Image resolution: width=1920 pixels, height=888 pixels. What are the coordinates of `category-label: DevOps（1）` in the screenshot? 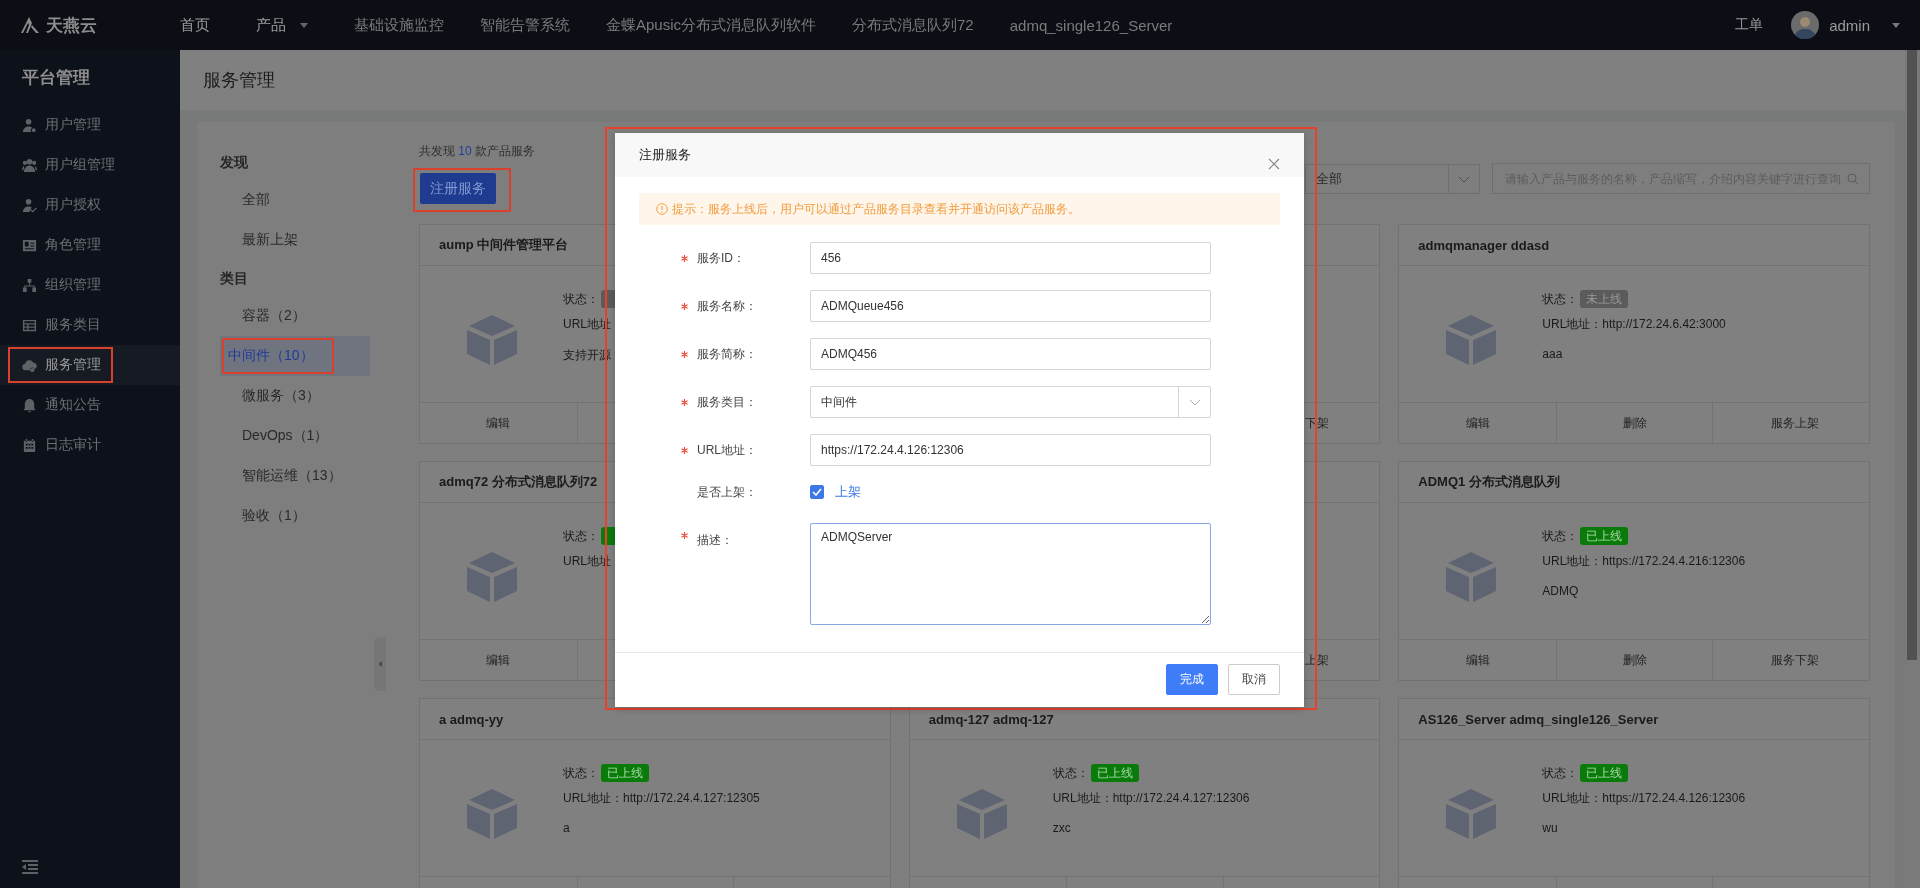 It's located at (285, 435).